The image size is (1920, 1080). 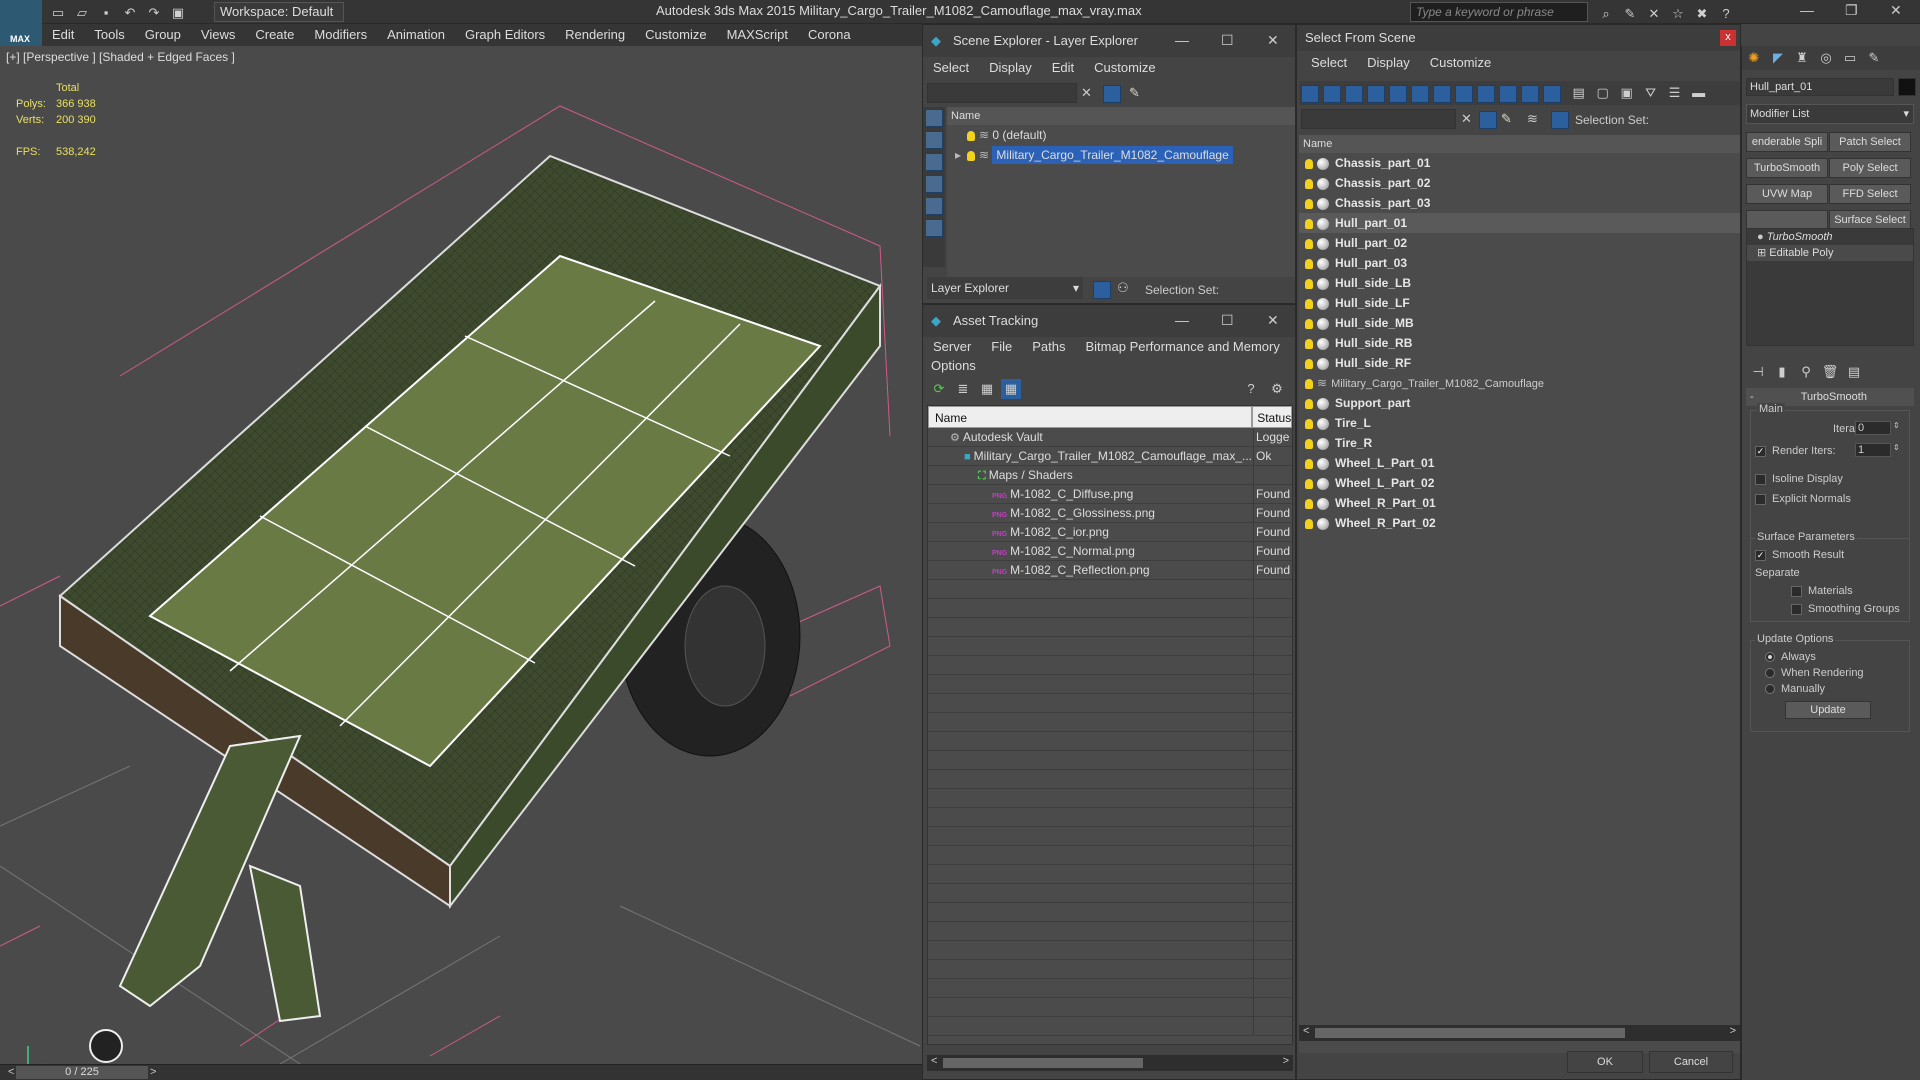 I want to click on se-menu-edit: Edit, so click(x=1063, y=68).